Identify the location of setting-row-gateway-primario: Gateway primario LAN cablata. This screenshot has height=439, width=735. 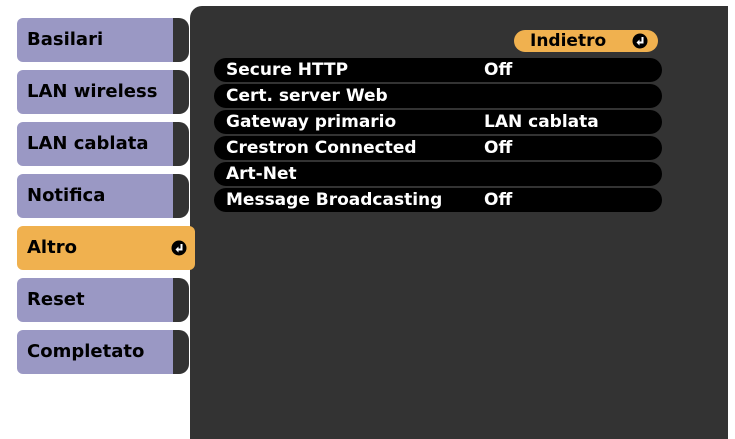
(438, 122).